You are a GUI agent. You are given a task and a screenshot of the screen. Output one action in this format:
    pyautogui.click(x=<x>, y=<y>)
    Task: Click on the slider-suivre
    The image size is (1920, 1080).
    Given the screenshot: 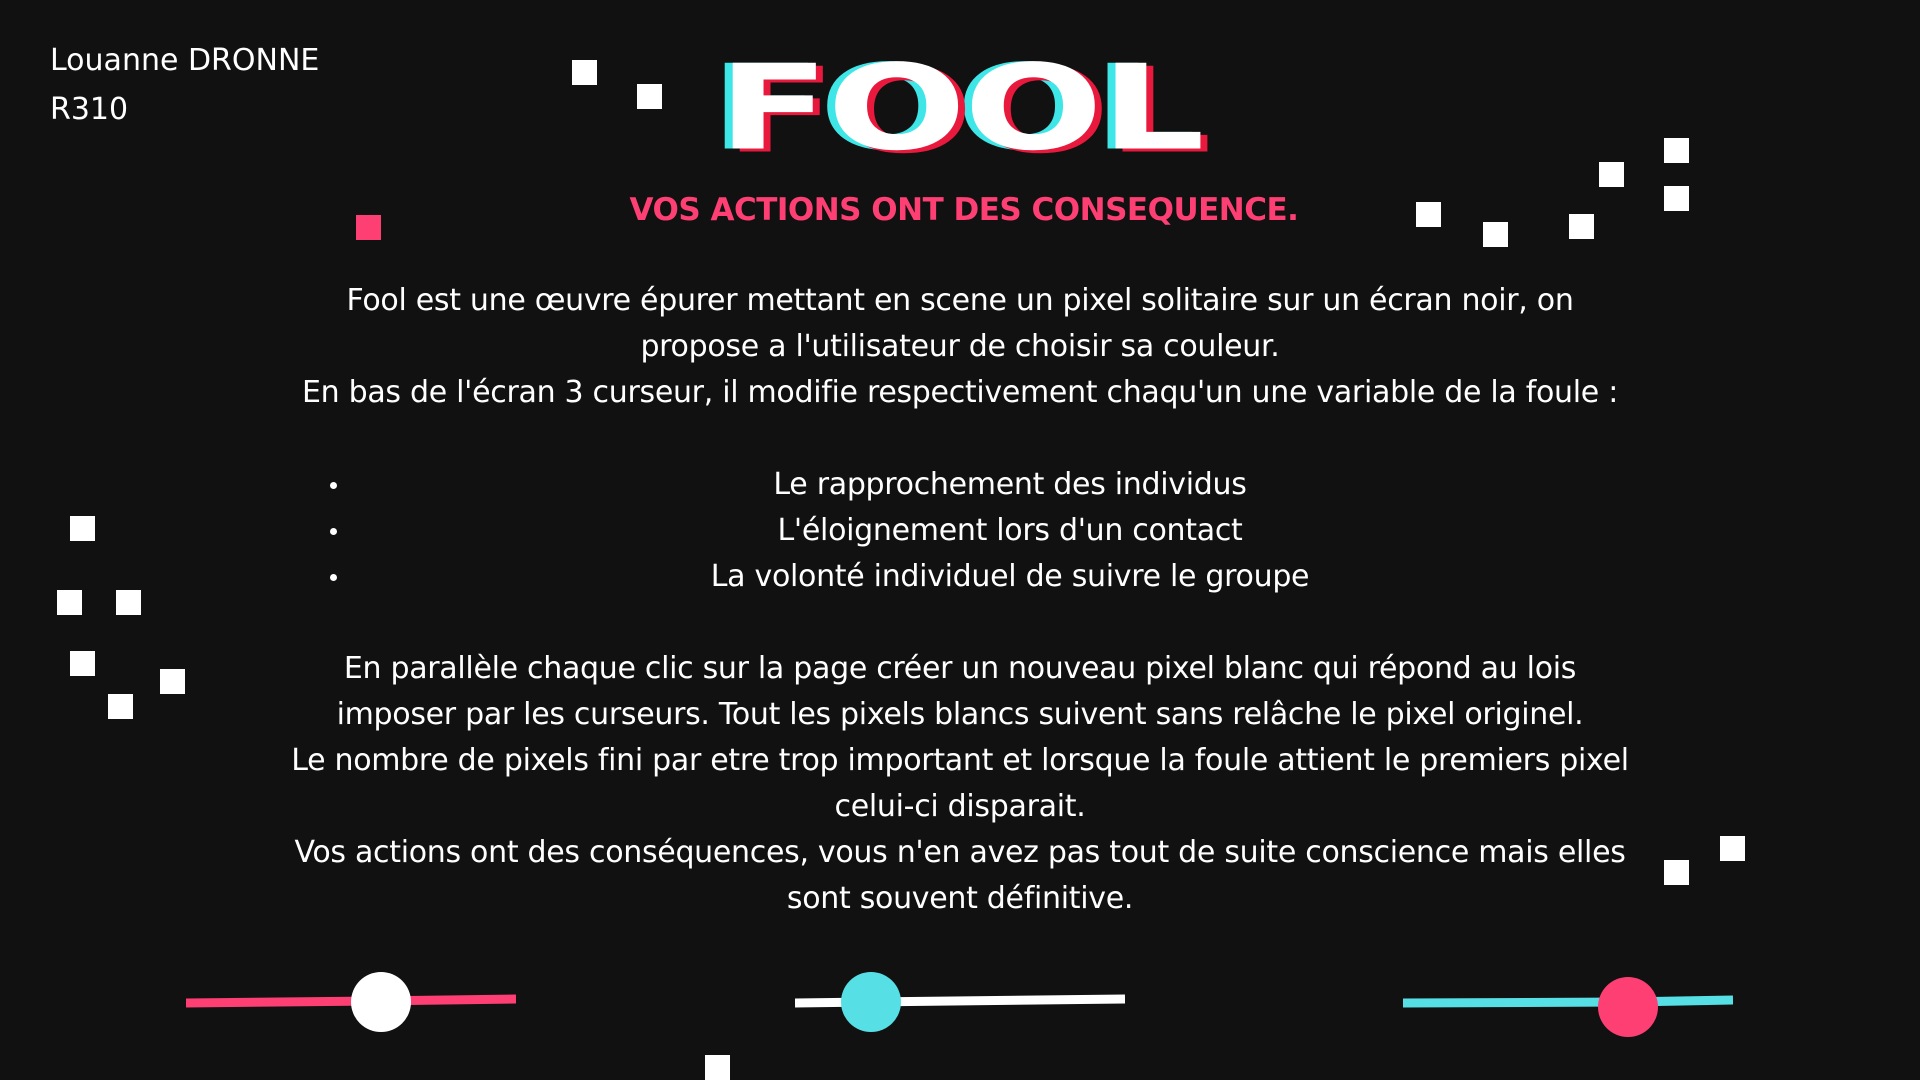 What is the action you would take?
    pyautogui.click(x=1568, y=1005)
    